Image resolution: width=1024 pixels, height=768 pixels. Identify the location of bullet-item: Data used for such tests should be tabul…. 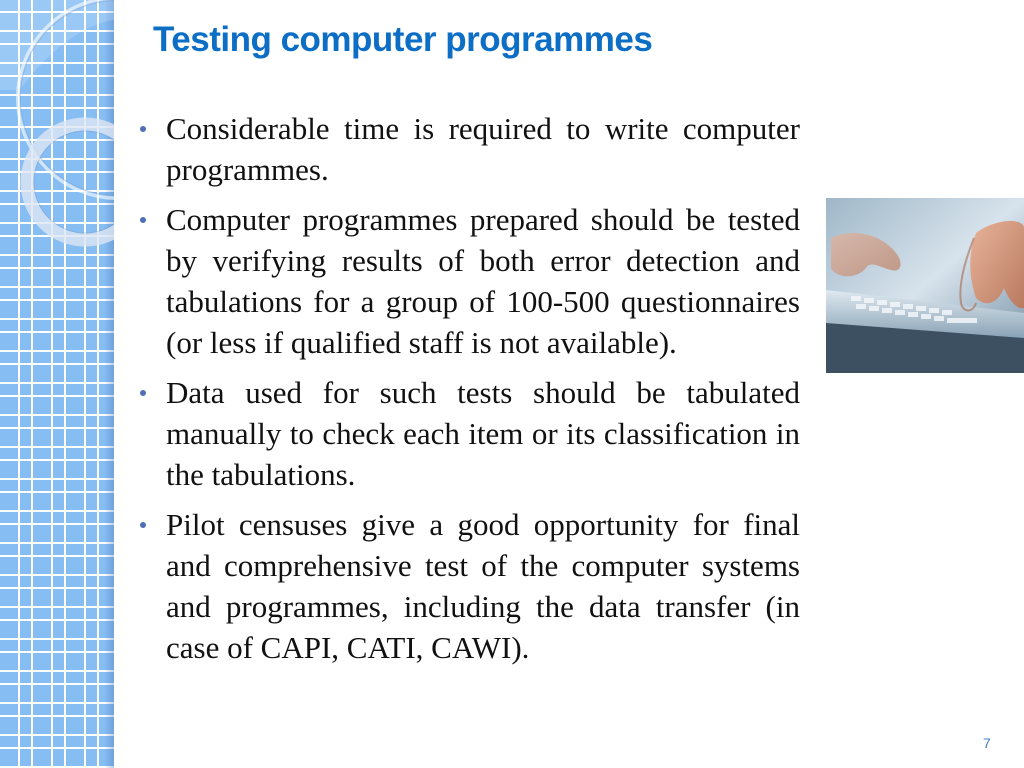
(465, 433).